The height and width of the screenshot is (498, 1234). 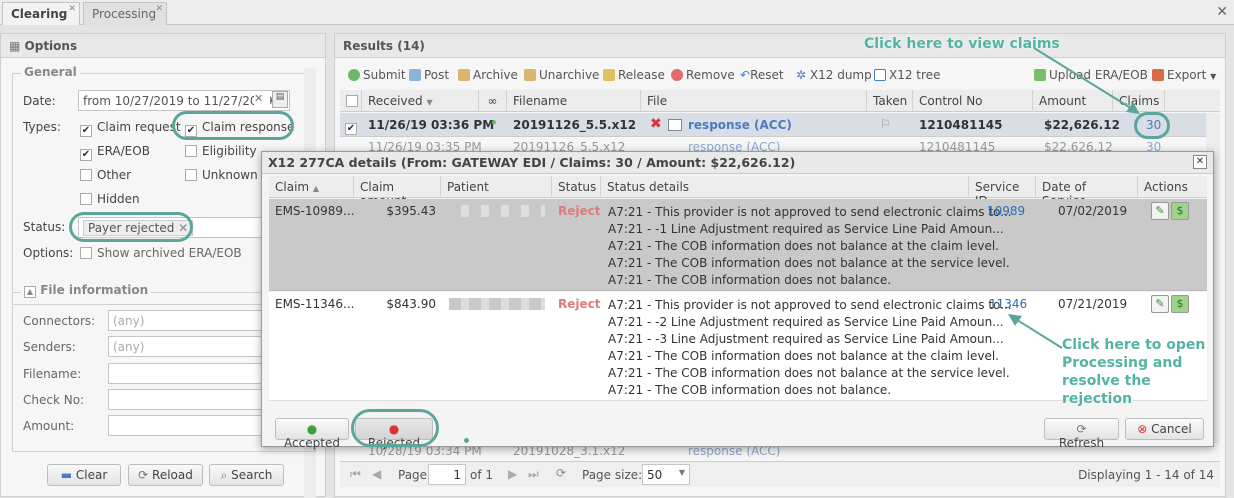 What do you see at coordinates (634, 76) in the screenshot?
I see `release-button: Release` at bounding box center [634, 76].